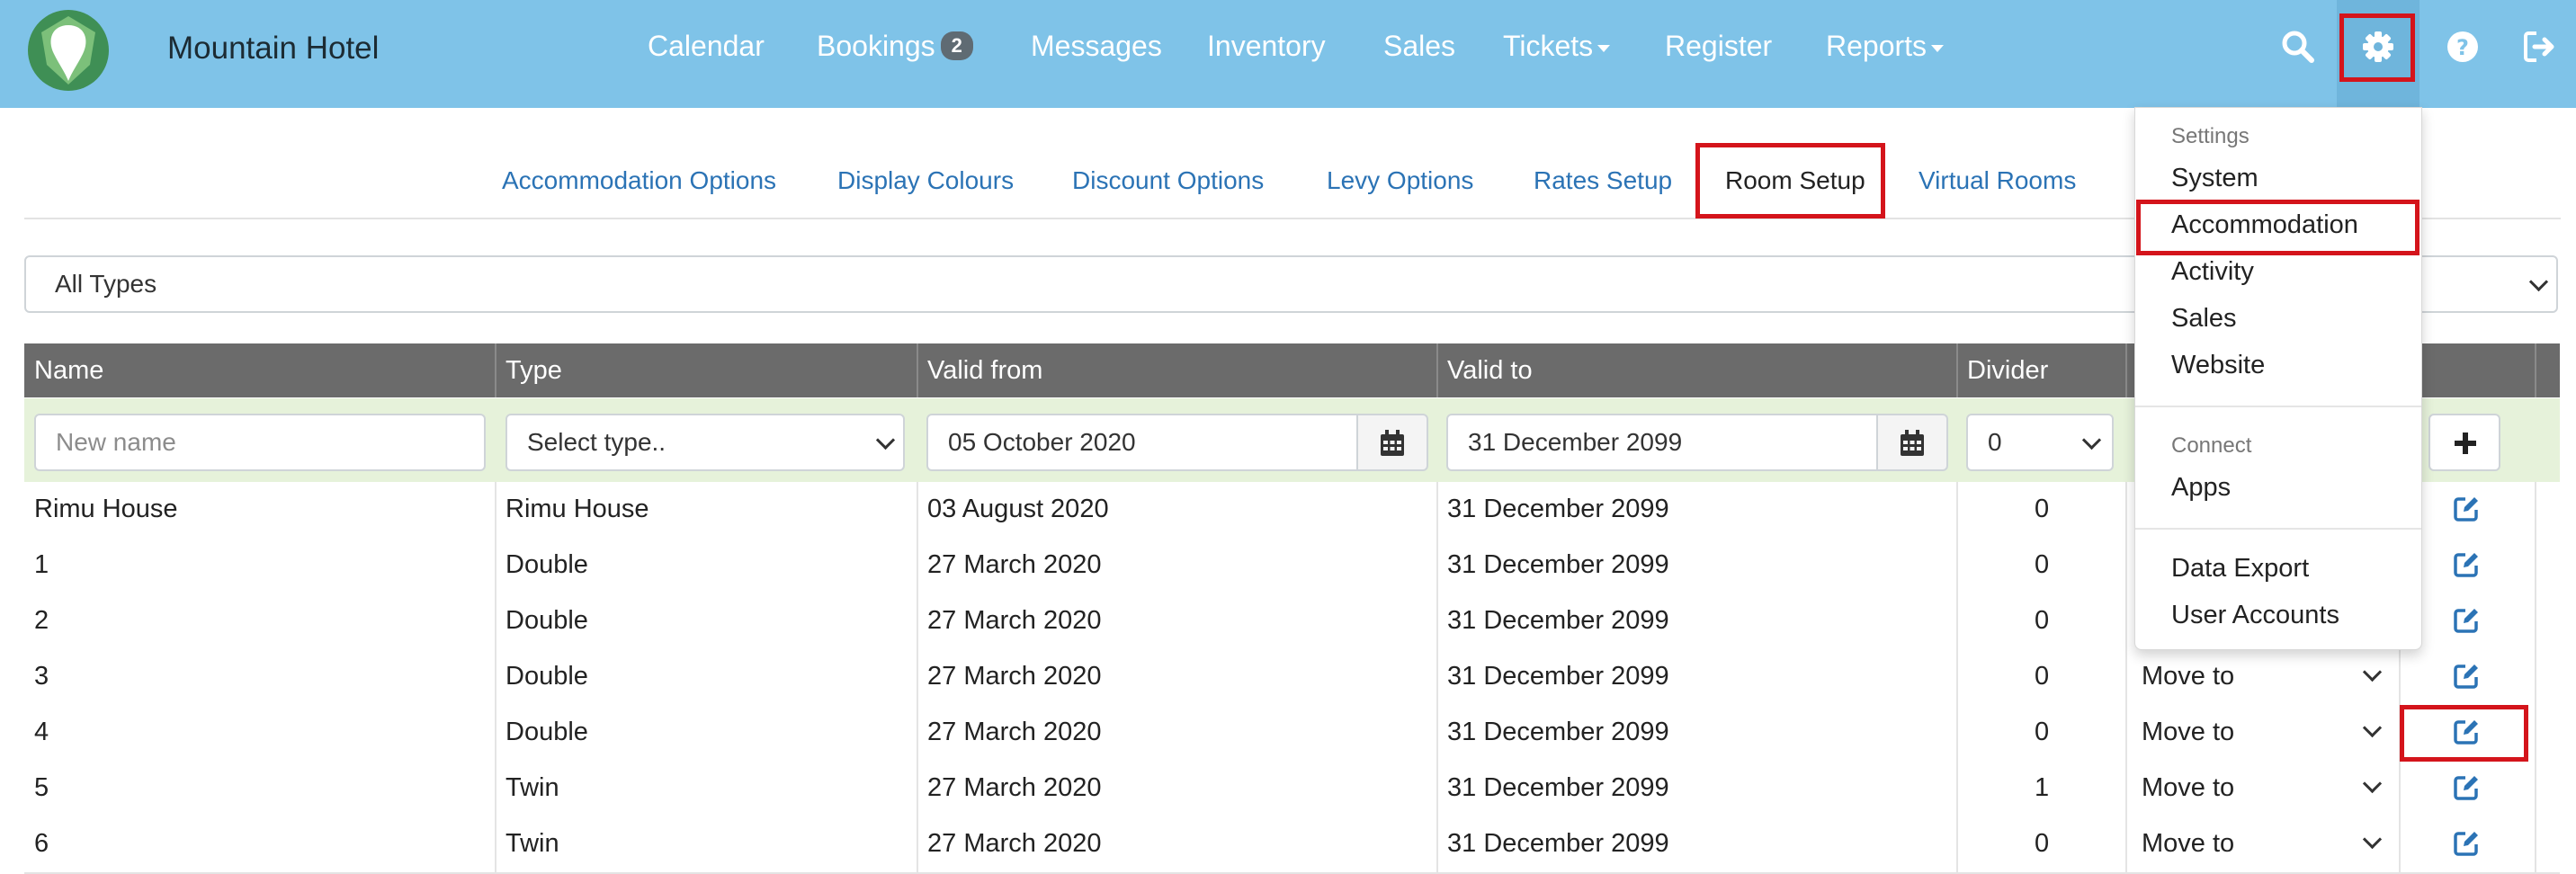 This screenshot has width=2576, height=874. What do you see at coordinates (1419, 46) in the screenshot?
I see `nav-sales: Sales` at bounding box center [1419, 46].